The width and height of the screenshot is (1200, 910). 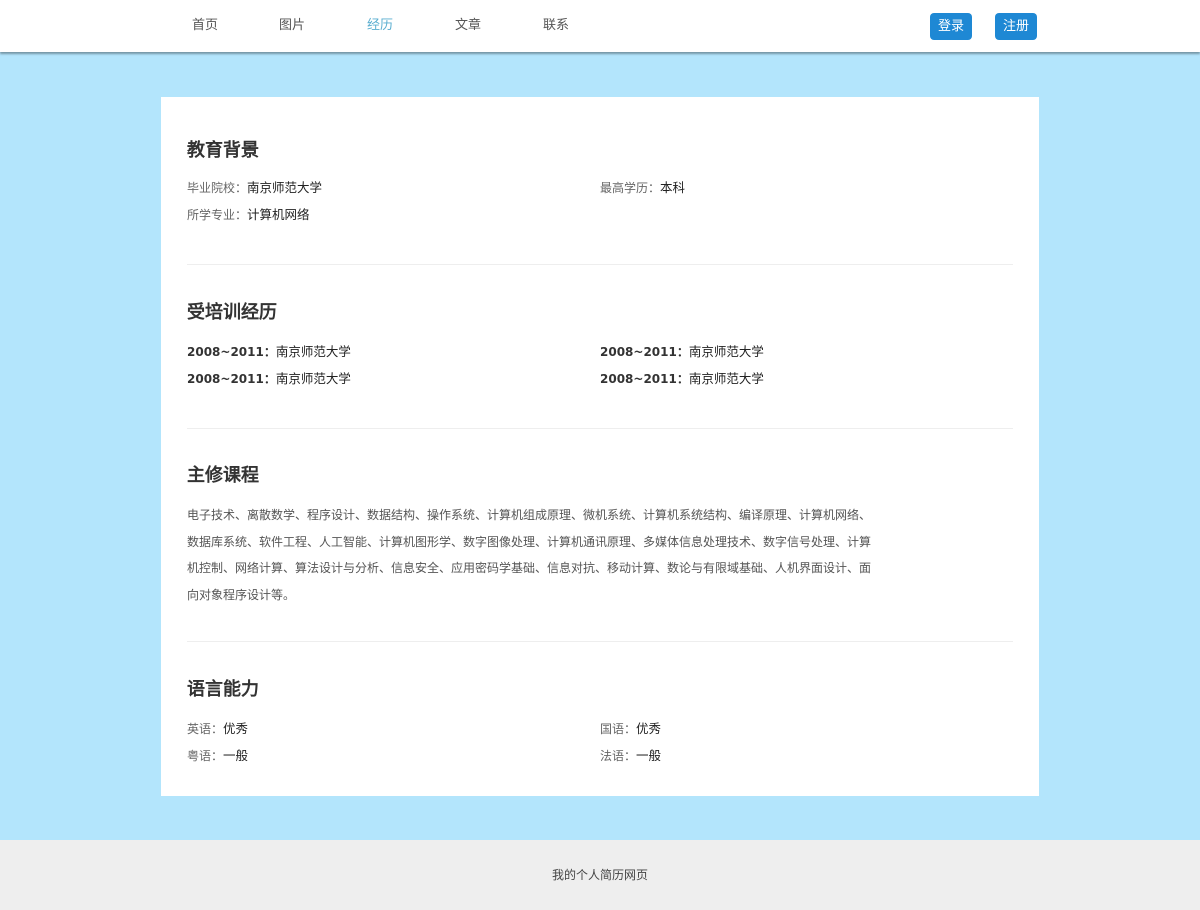 What do you see at coordinates (217, 215) in the screenshot?
I see `major-label: 所学专业：` at bounding box center [217, 215].